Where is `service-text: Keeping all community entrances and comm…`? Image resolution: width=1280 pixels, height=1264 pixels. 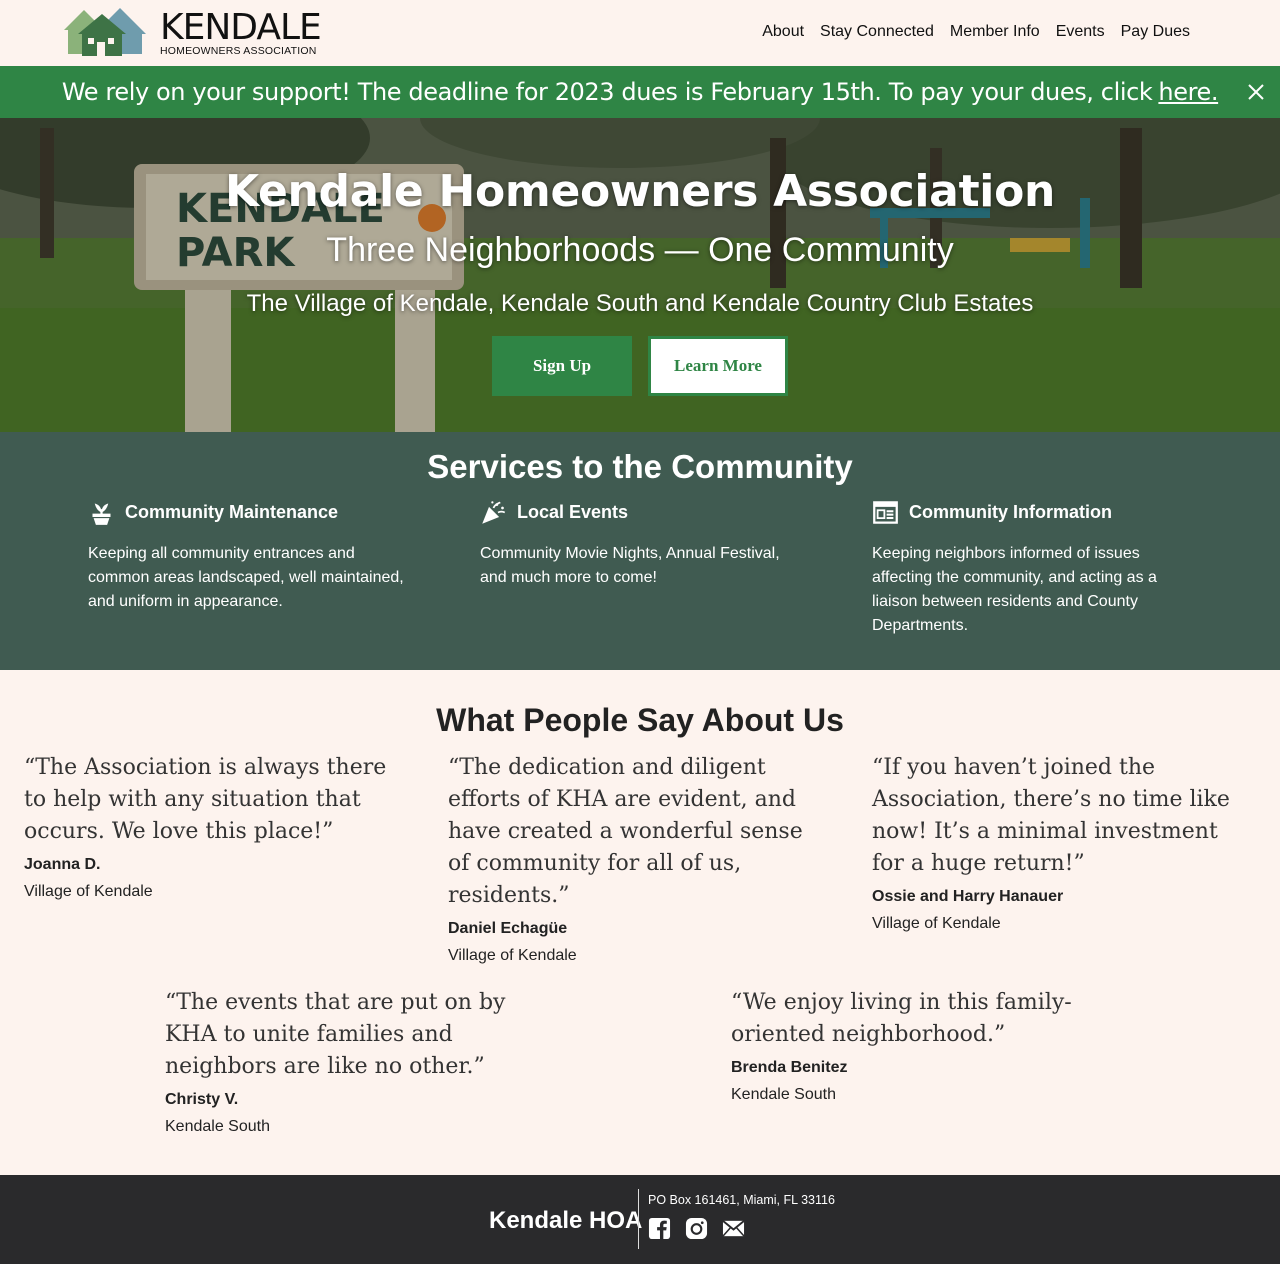 service-text: Keeping all community entrances and comm… is located at coordinates (246, 577).